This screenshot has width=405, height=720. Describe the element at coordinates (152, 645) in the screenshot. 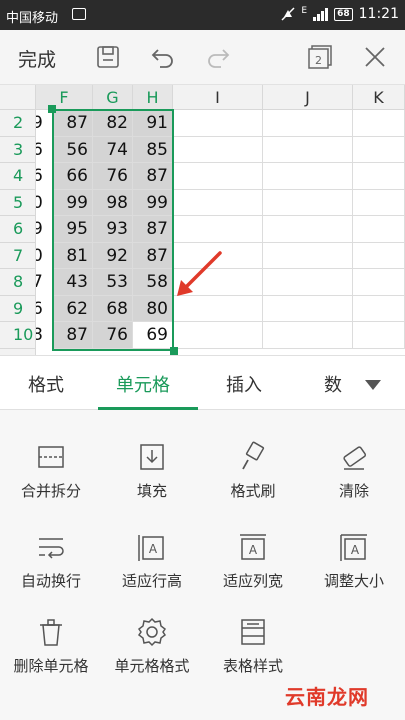

I see `tool-gear: 单元格格式` at that location.